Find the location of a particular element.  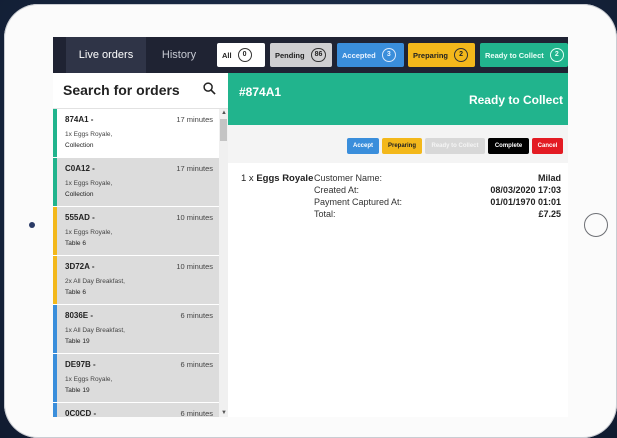

customer-name-value: Milad is located at coordinates (549, 178).